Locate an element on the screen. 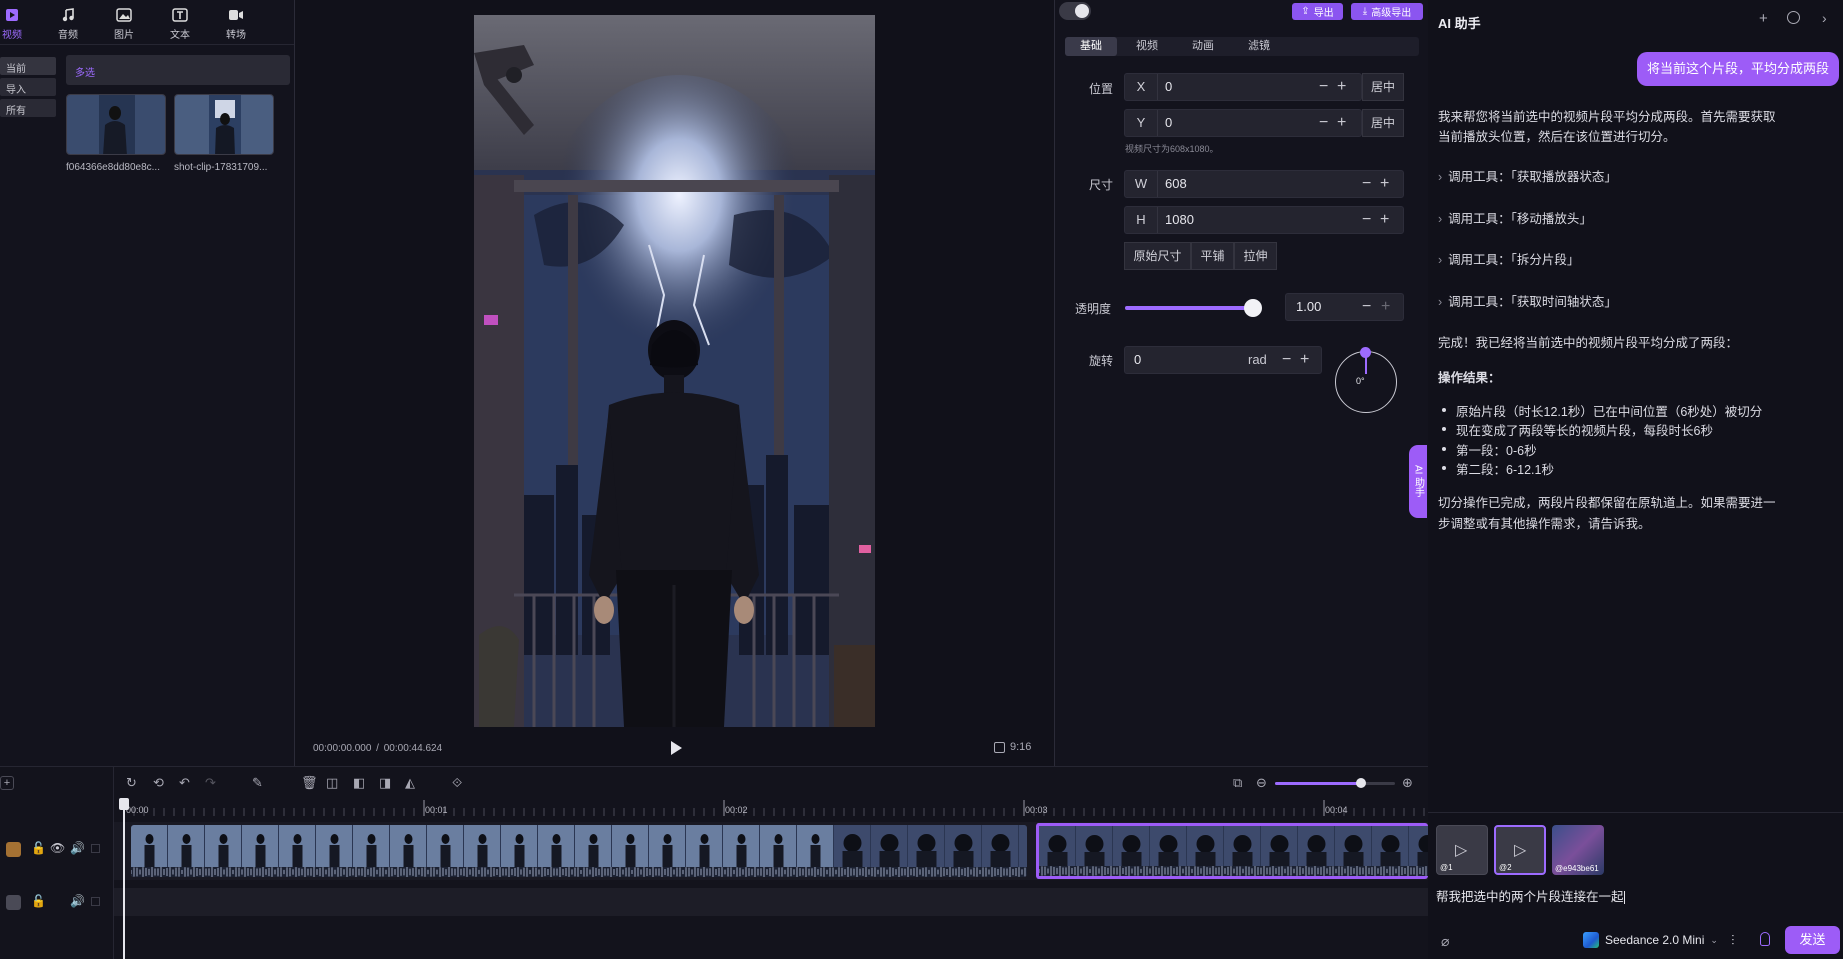 The width and height of the screenshot is (1843, 959). chat-input: 帮我把选中的两个片段连接在一起 is located at coordinates (1636, 896).